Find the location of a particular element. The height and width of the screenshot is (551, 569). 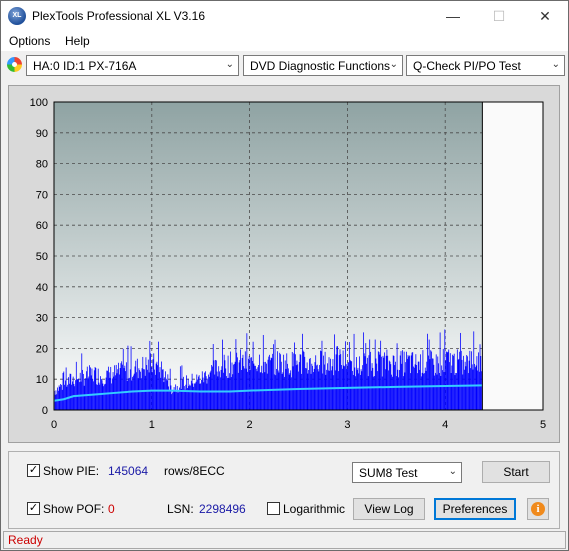

preferences-button: Preferences is located at coordinates (475, 509).